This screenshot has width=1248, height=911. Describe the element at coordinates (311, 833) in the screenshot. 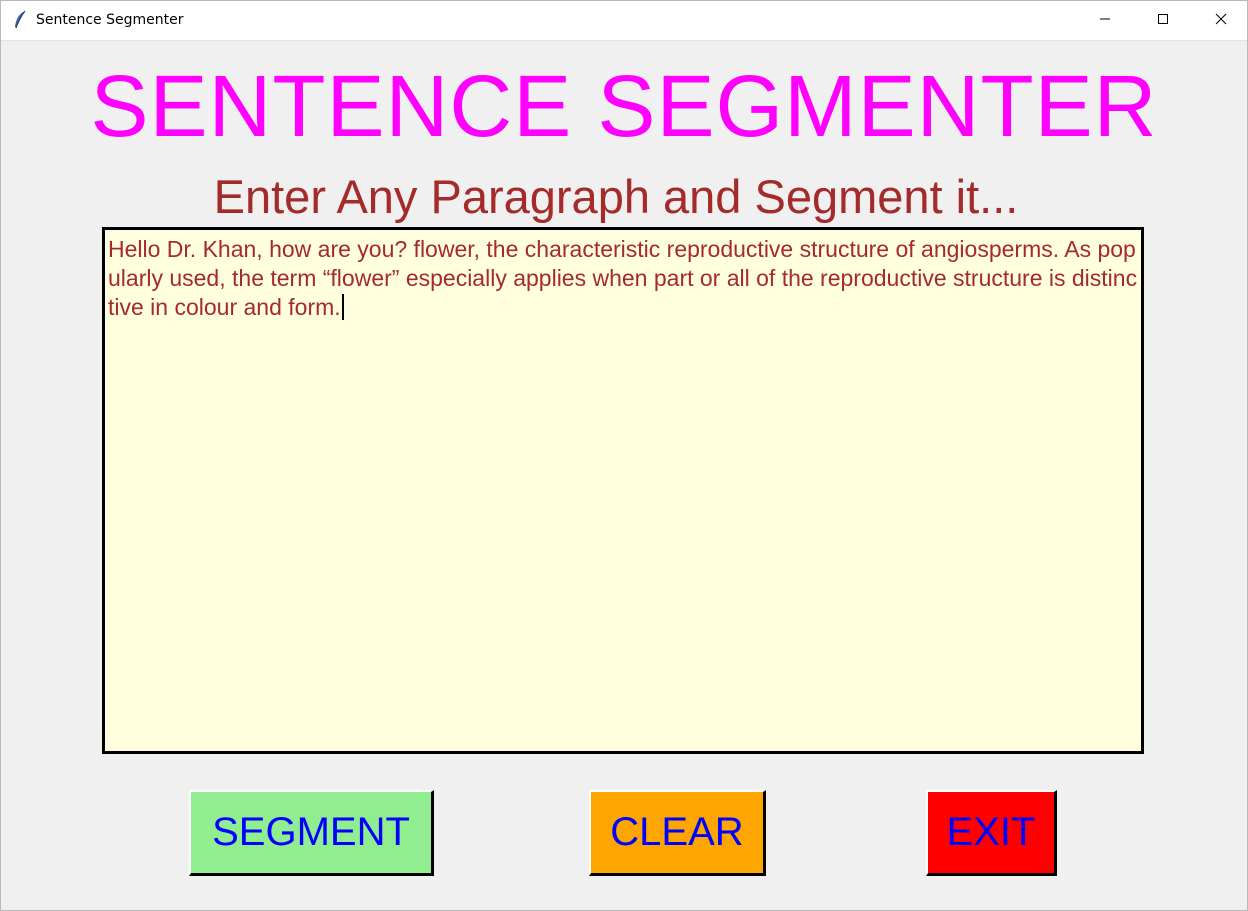

I see `segment-button: SEGMENT` at that location.